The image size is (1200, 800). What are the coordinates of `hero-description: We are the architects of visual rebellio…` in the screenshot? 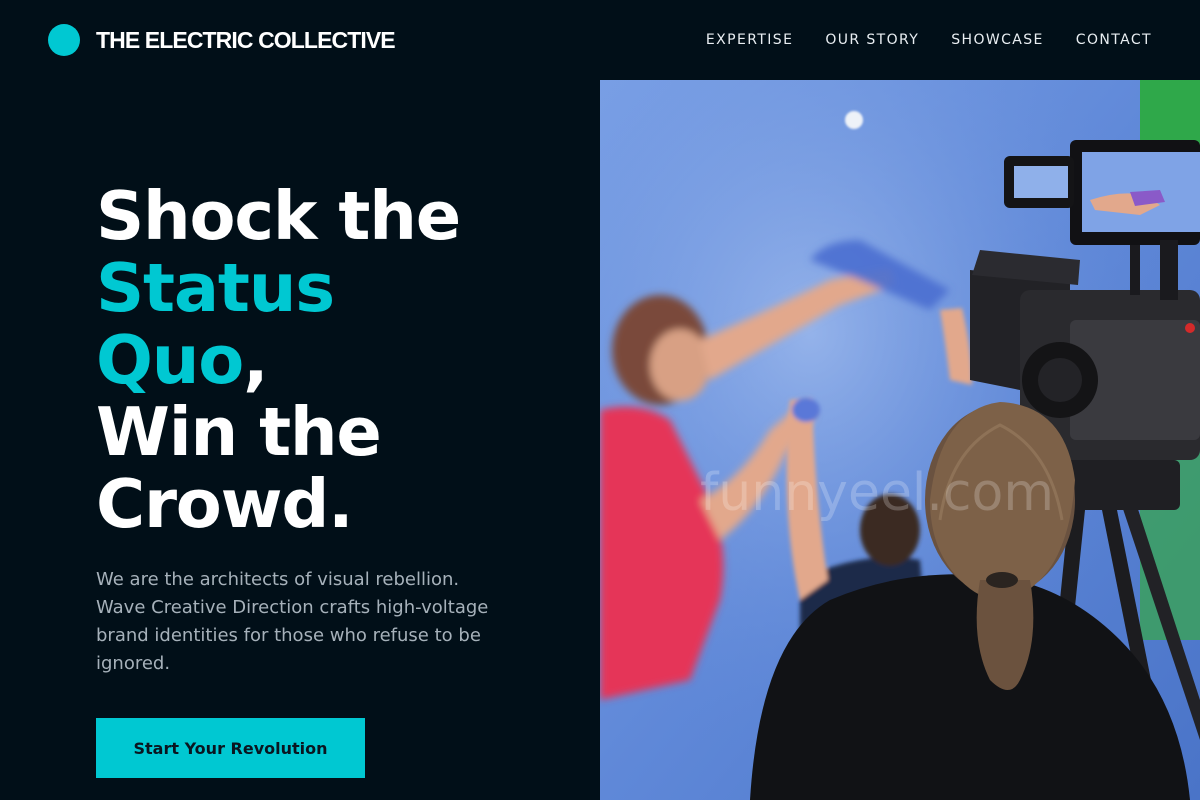 It's located at (292, 621).